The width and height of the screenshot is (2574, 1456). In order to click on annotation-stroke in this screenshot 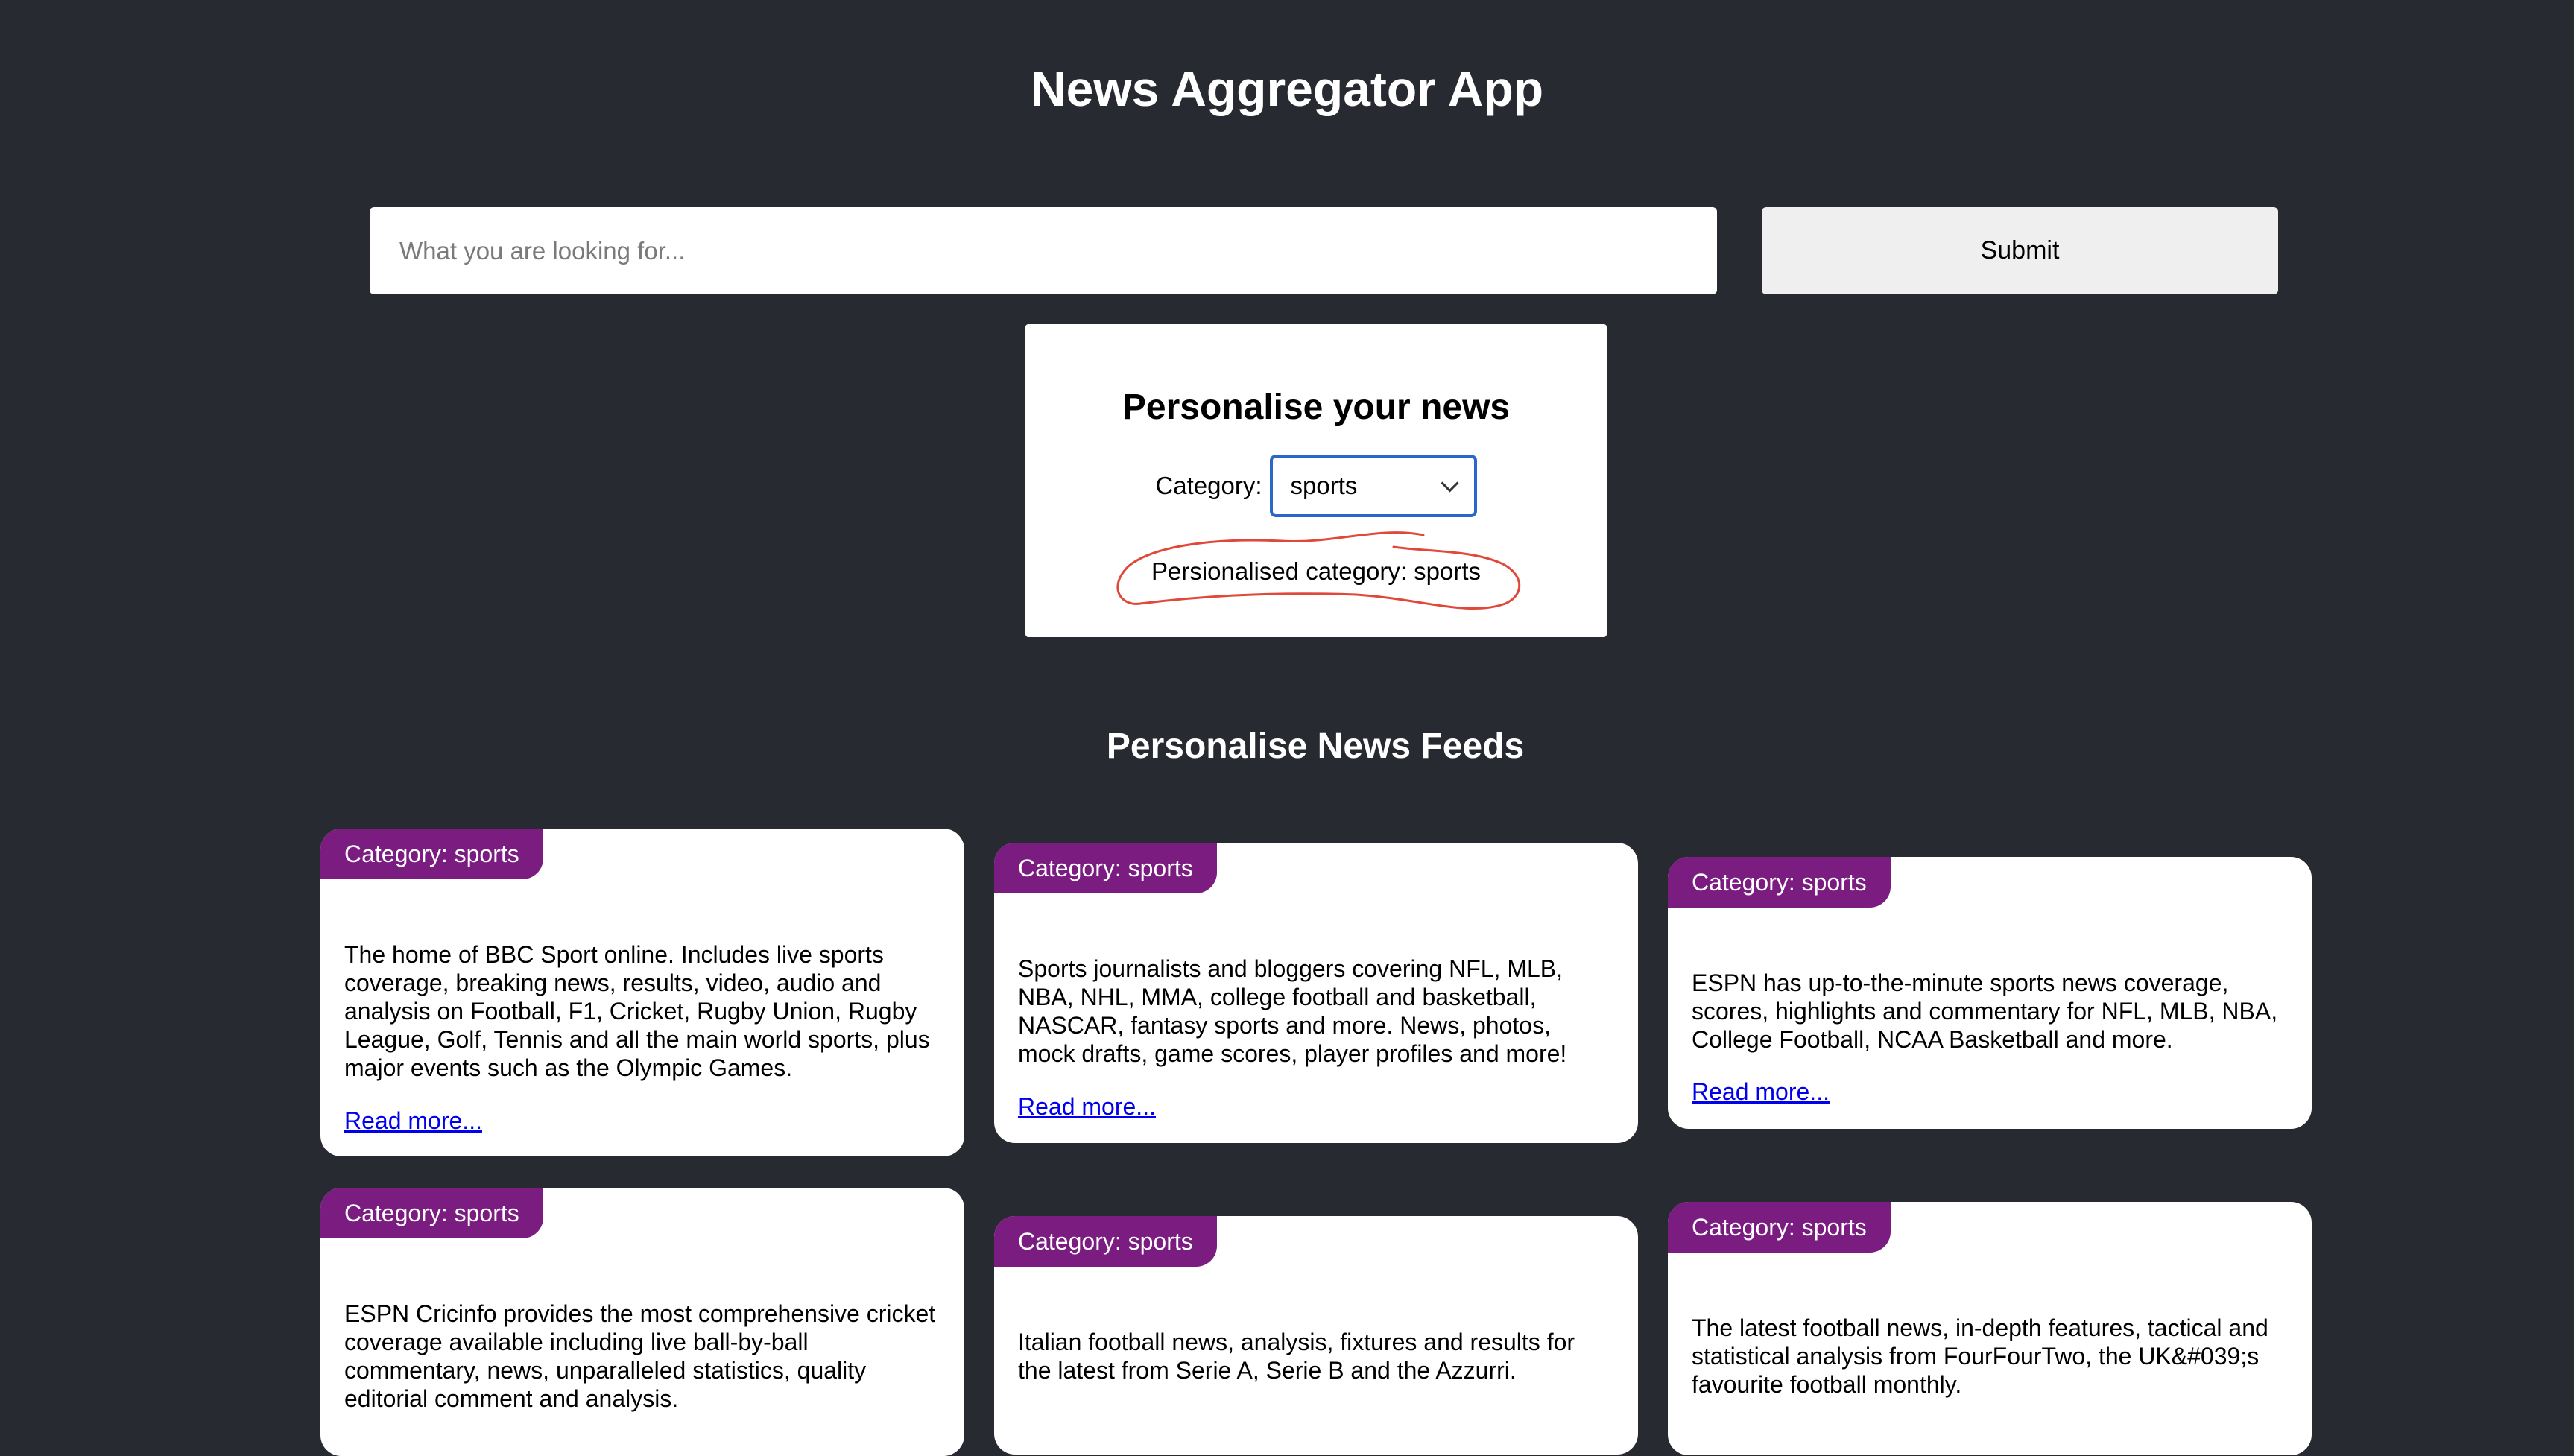, I will do `click(1318, 570)`.